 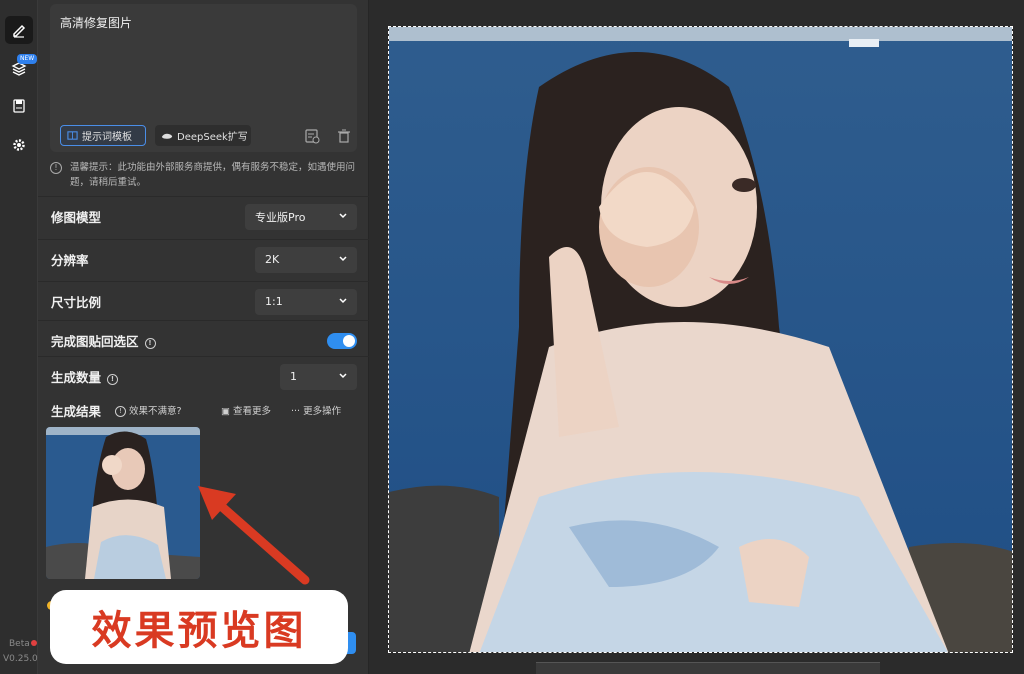 I want to click on model-select: 专业版Pro, so click(x=301, y=216).